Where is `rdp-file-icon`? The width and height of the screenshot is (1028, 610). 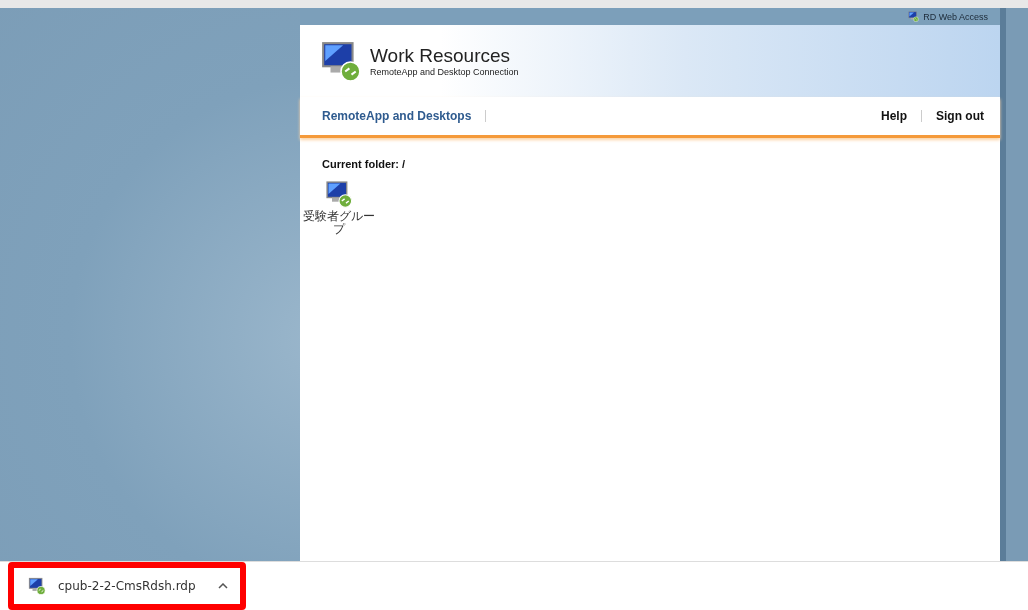
rdp-file-icon is located at coordinates (37, 586).